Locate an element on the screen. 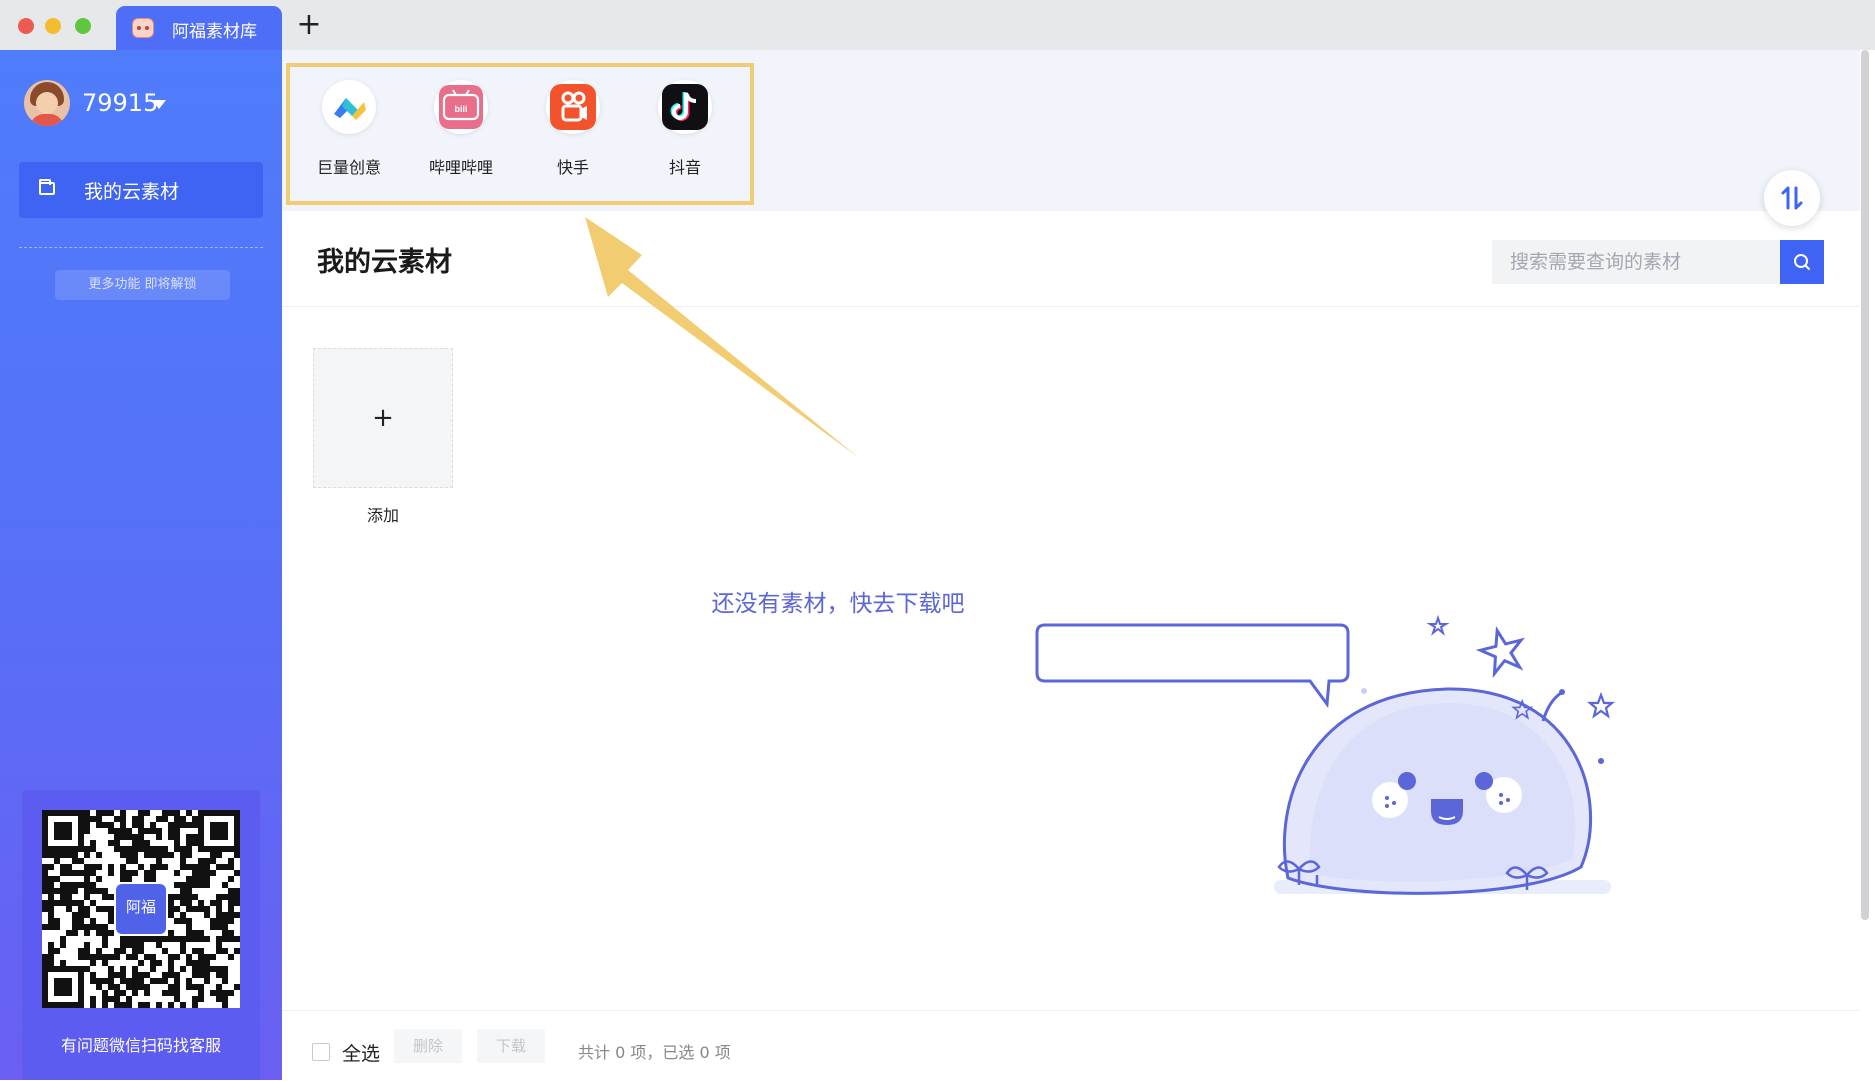 This screenshot has height=1081, width=1875. scrollbar is located at coordinates (1865, 485).